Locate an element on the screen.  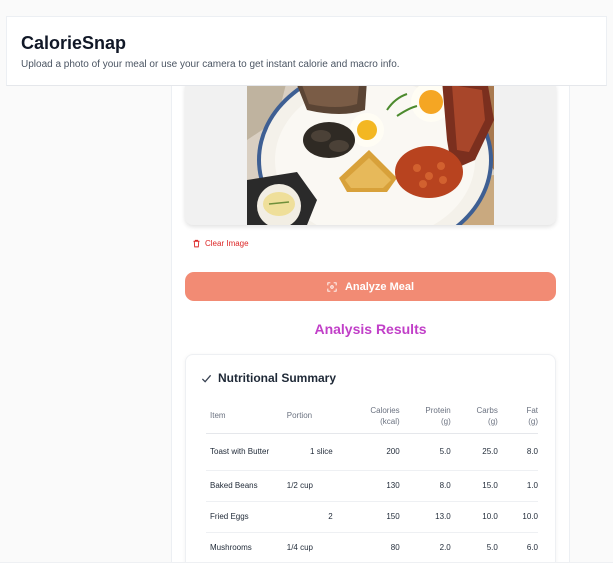
cell-fat: 6.0 is located at coordinates (517, 548).